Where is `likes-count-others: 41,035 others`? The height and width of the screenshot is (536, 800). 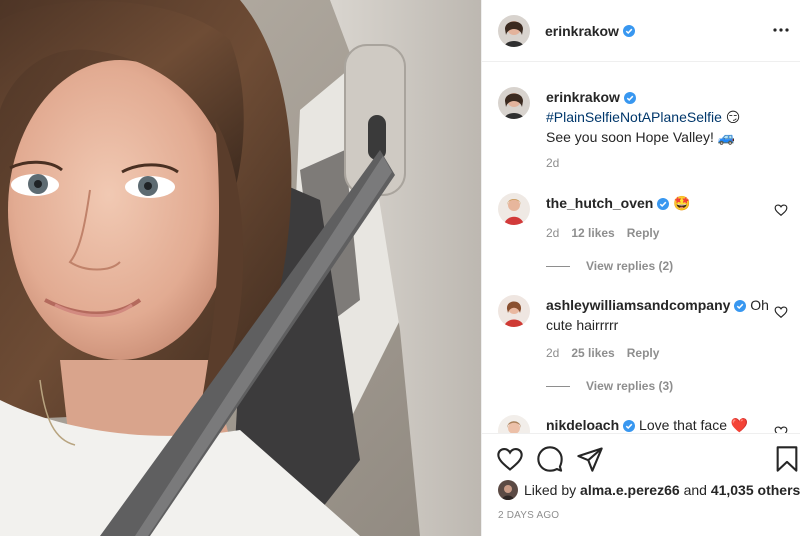 likes-count-others: 41,035 others is located at coordinates (755, 490).